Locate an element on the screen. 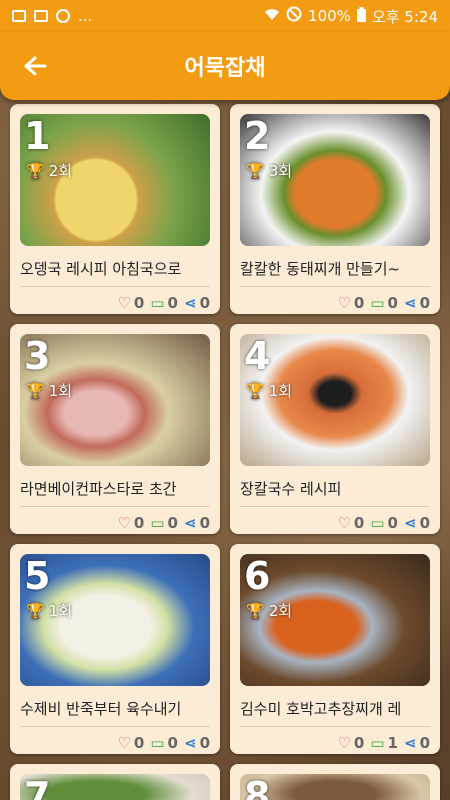  wifi-icon is located at coordinates (272, 16).